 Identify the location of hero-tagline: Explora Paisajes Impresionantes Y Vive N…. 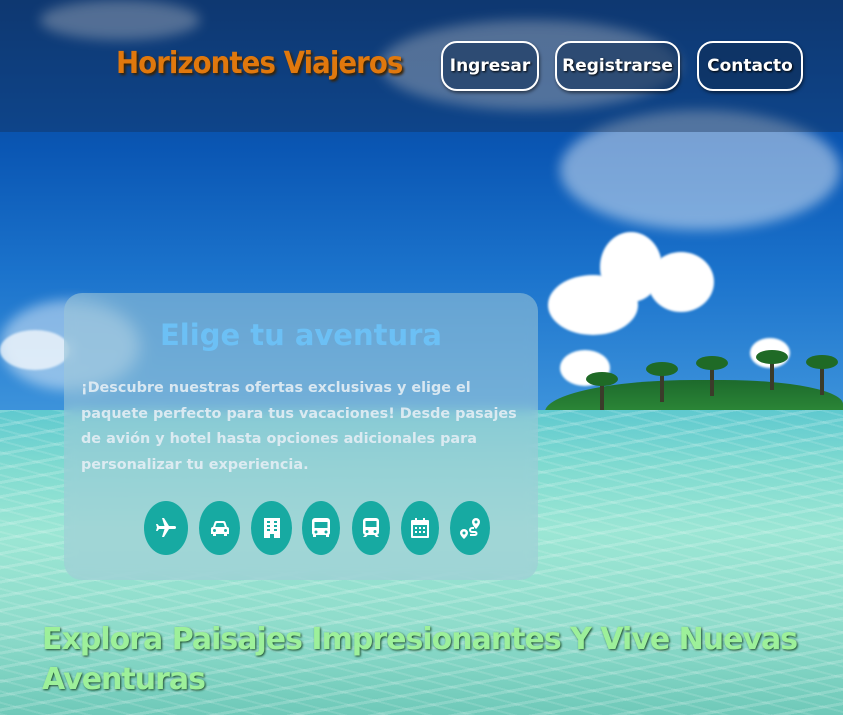
(420, 659).